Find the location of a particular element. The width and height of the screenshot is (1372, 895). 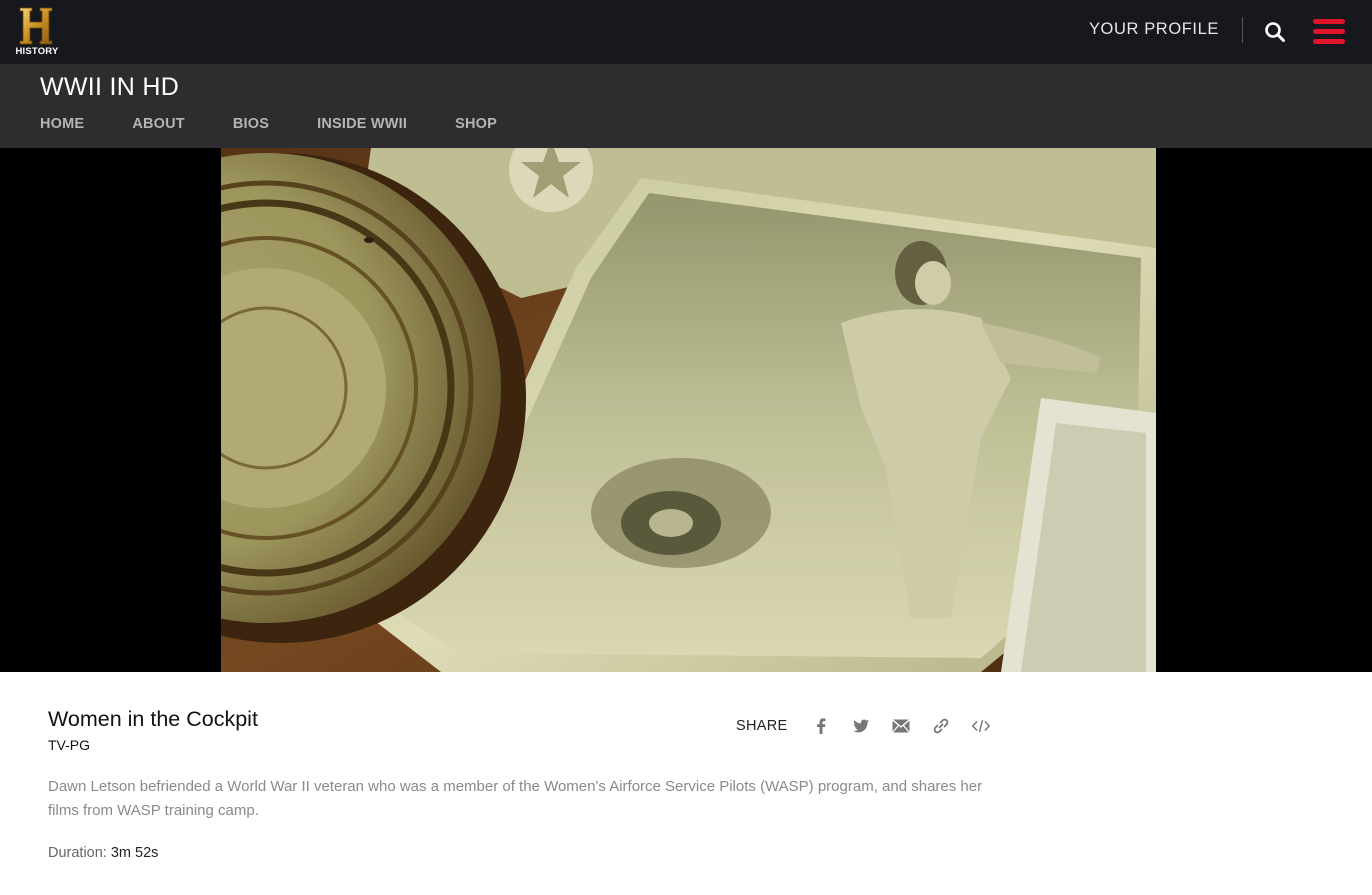

search-icon is located at coordinates (1275, 32).